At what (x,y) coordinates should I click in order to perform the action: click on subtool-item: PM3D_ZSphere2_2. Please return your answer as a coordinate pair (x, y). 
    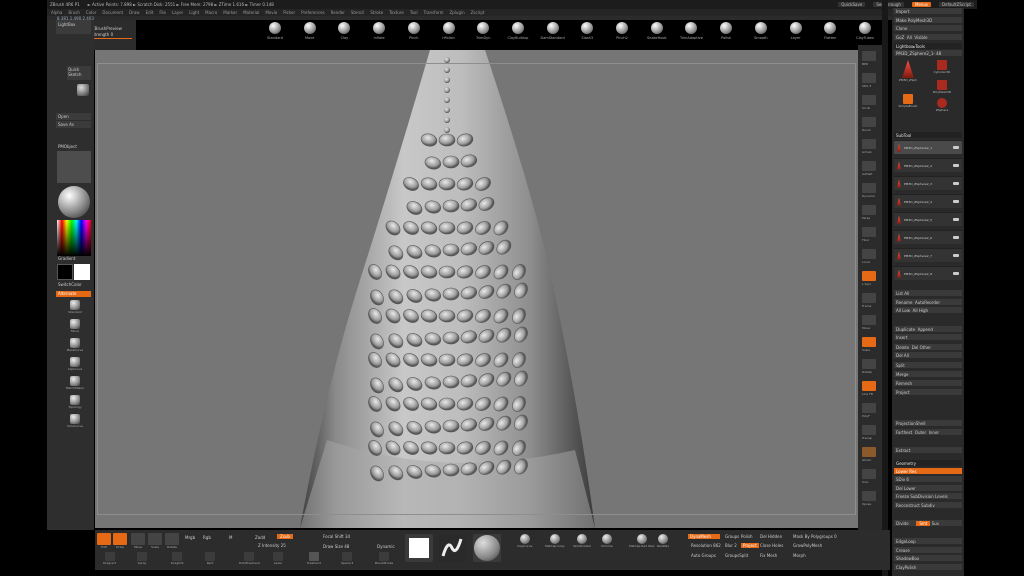
    Looking at the image, I should click on (928, 165).